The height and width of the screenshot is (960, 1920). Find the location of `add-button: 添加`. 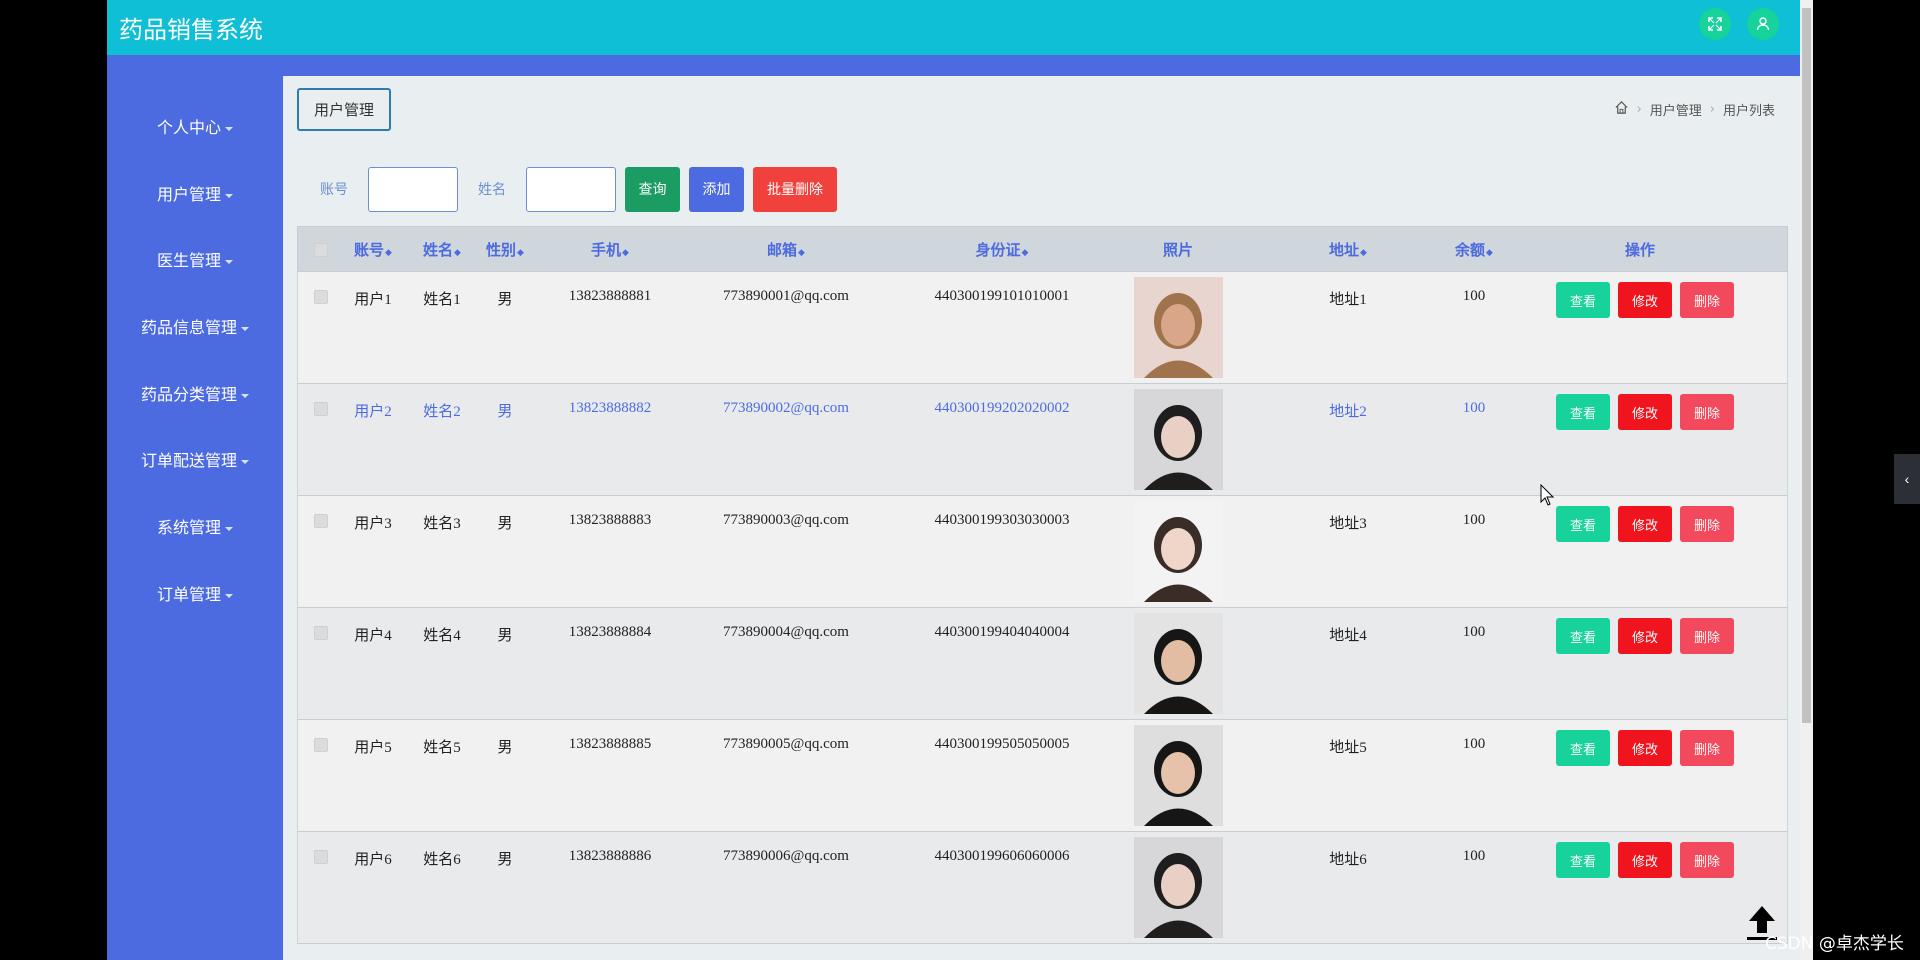

add-button: 添加 is located at coordinates (716, 189).